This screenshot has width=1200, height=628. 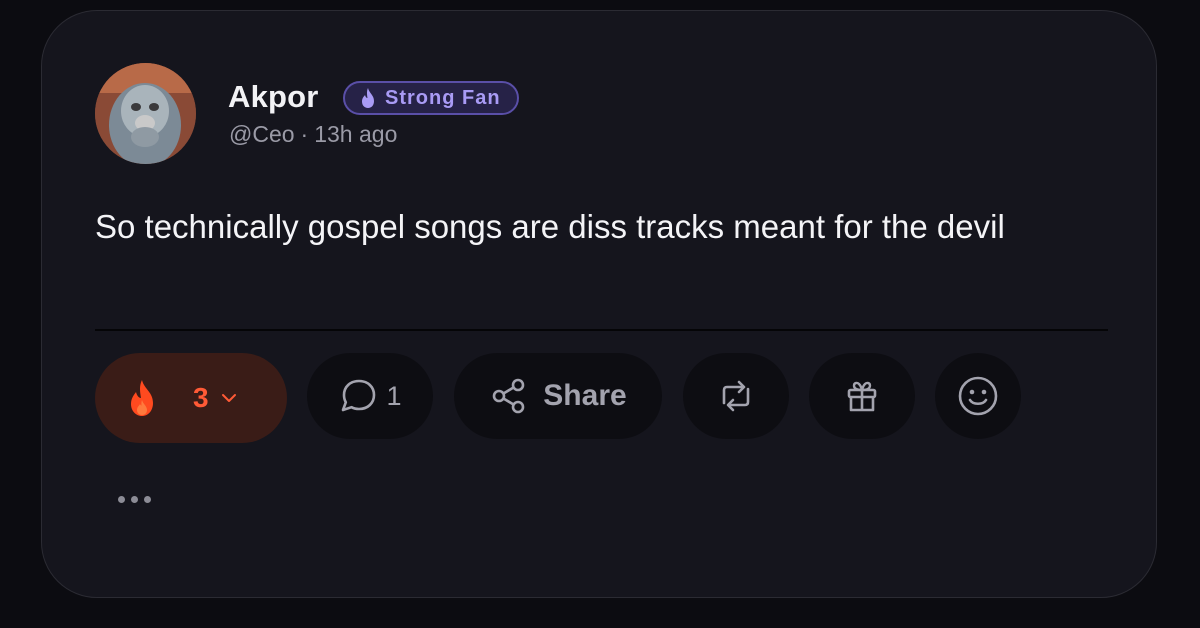 I want to click on author-name: Akpor, so click(x=273, y=97).